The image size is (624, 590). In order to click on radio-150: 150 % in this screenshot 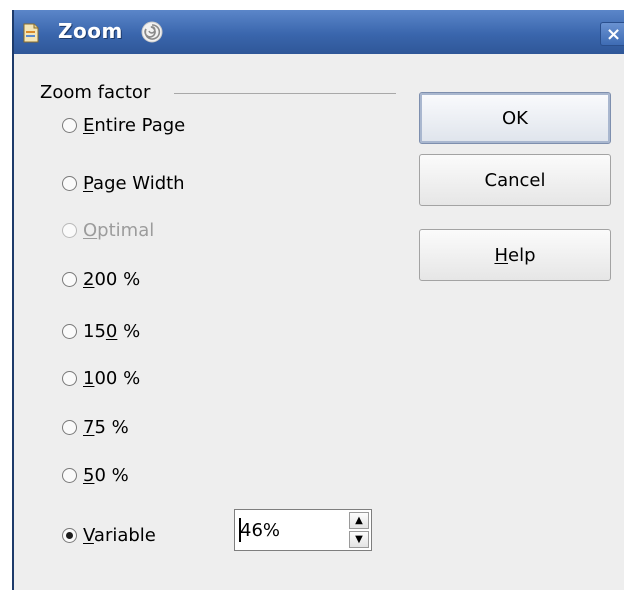, I will do `click(101, 331)`.